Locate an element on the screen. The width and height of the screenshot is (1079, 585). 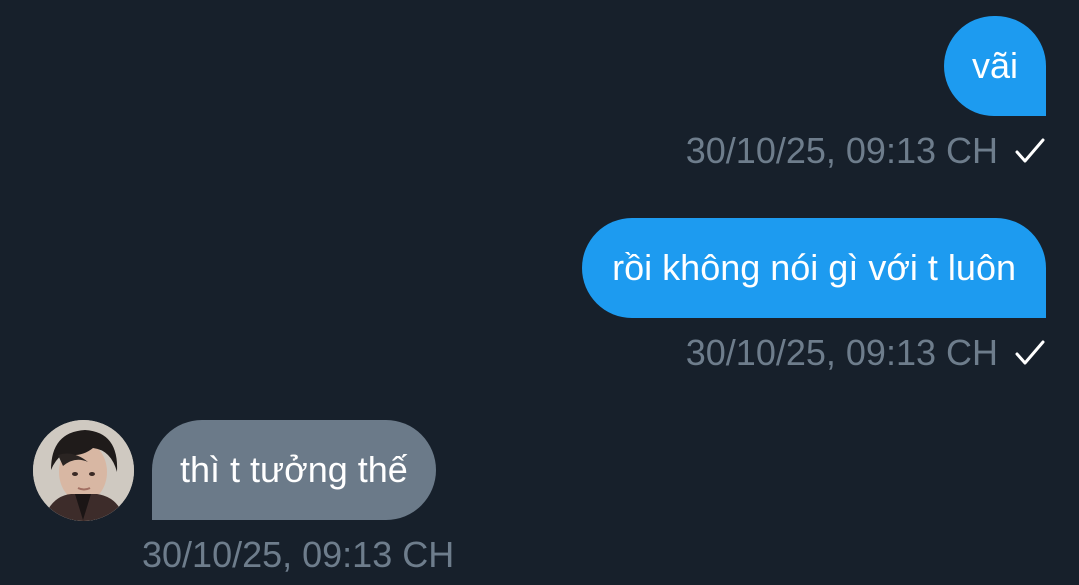
message-text: thì t tưởng thế is located at coordinates (294, 469).